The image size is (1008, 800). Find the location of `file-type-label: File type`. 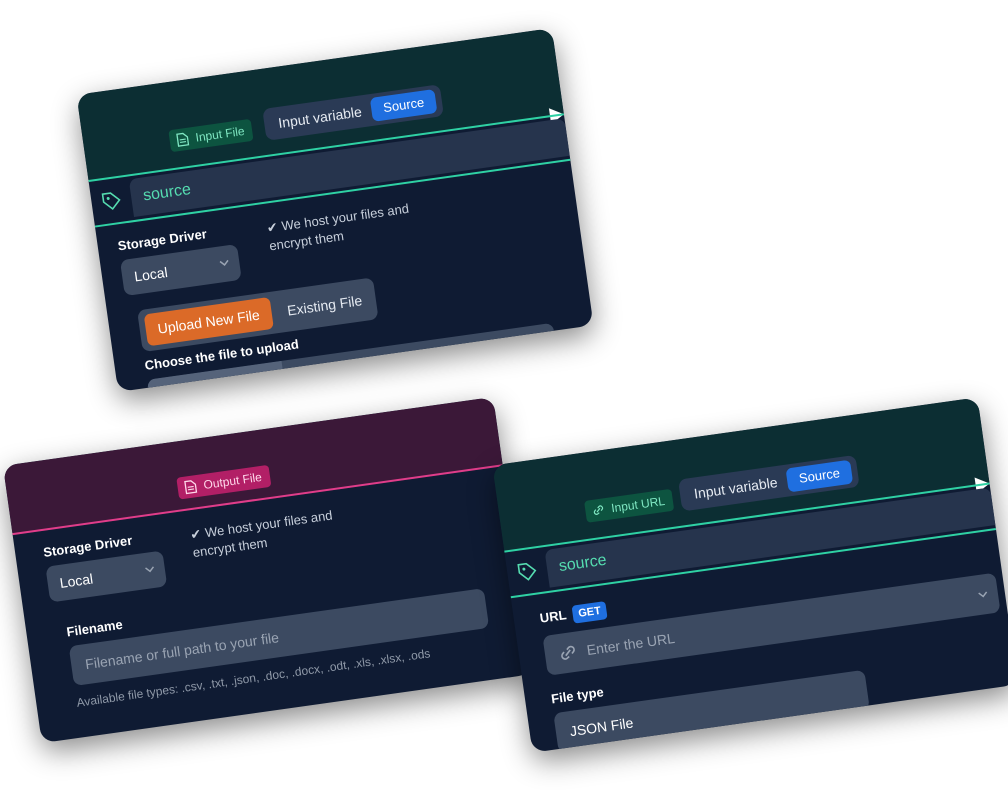

file-type-label: File type is located at coordinates (577, 695).